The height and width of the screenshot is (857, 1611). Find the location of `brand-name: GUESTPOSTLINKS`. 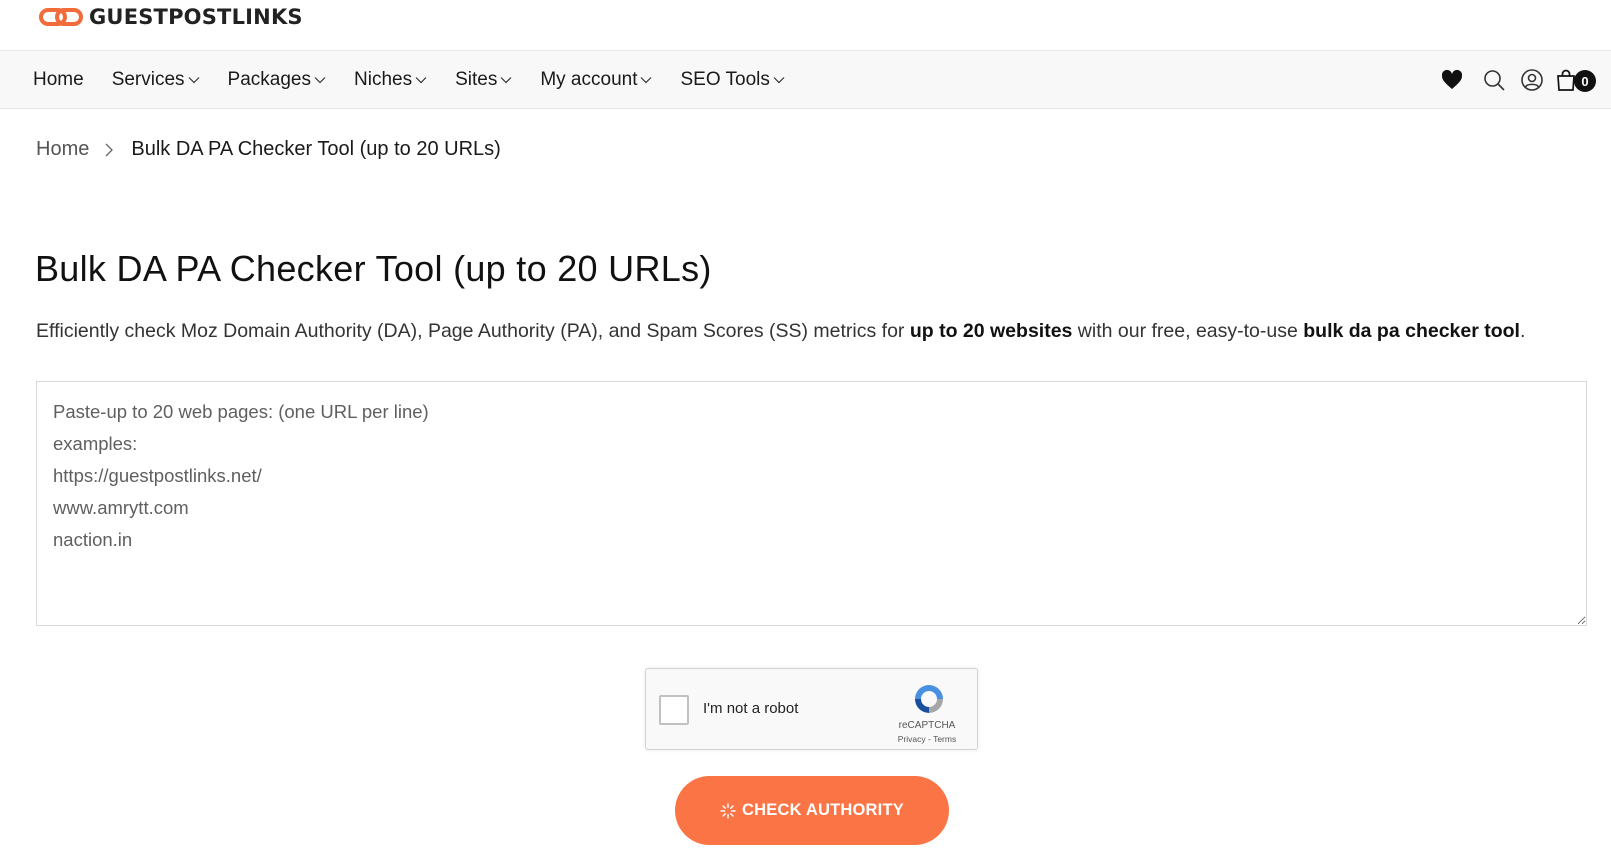

brand-name: GUESTPOSTLINKS is located at coordinates (196, 17).